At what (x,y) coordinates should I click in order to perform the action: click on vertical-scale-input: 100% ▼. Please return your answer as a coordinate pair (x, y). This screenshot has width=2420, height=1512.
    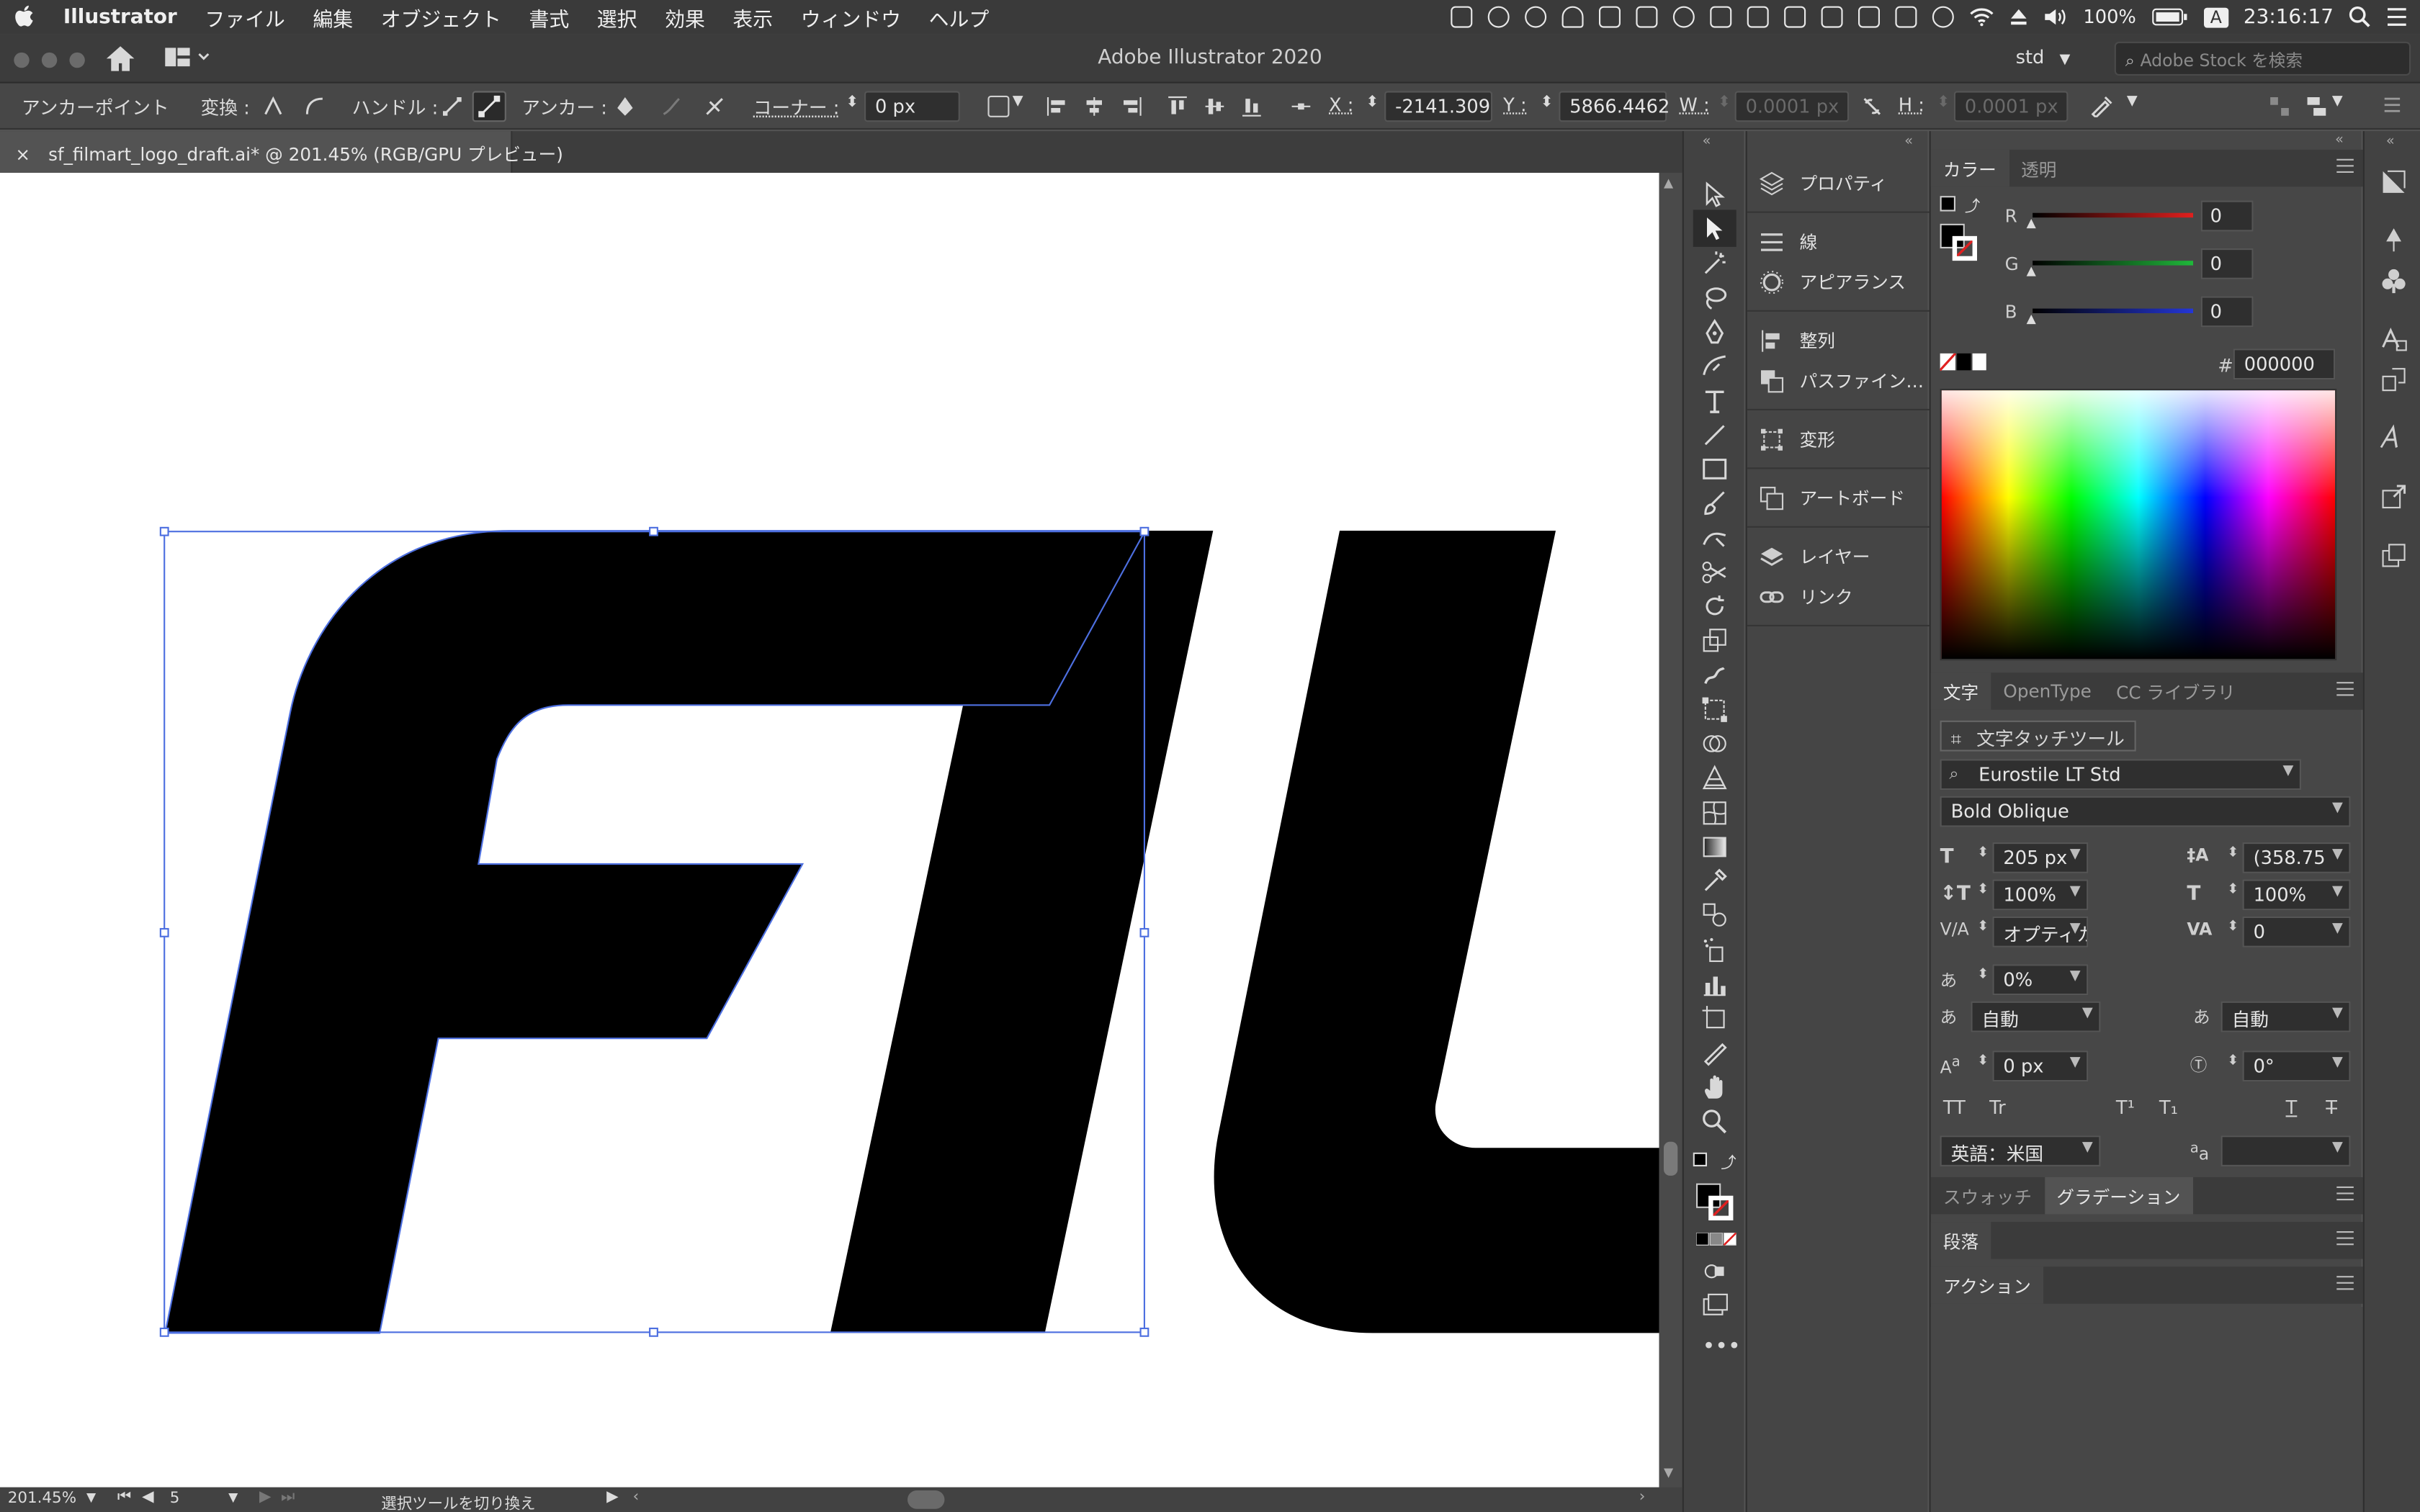
    Looking at the image, I should click on (2040, 895).